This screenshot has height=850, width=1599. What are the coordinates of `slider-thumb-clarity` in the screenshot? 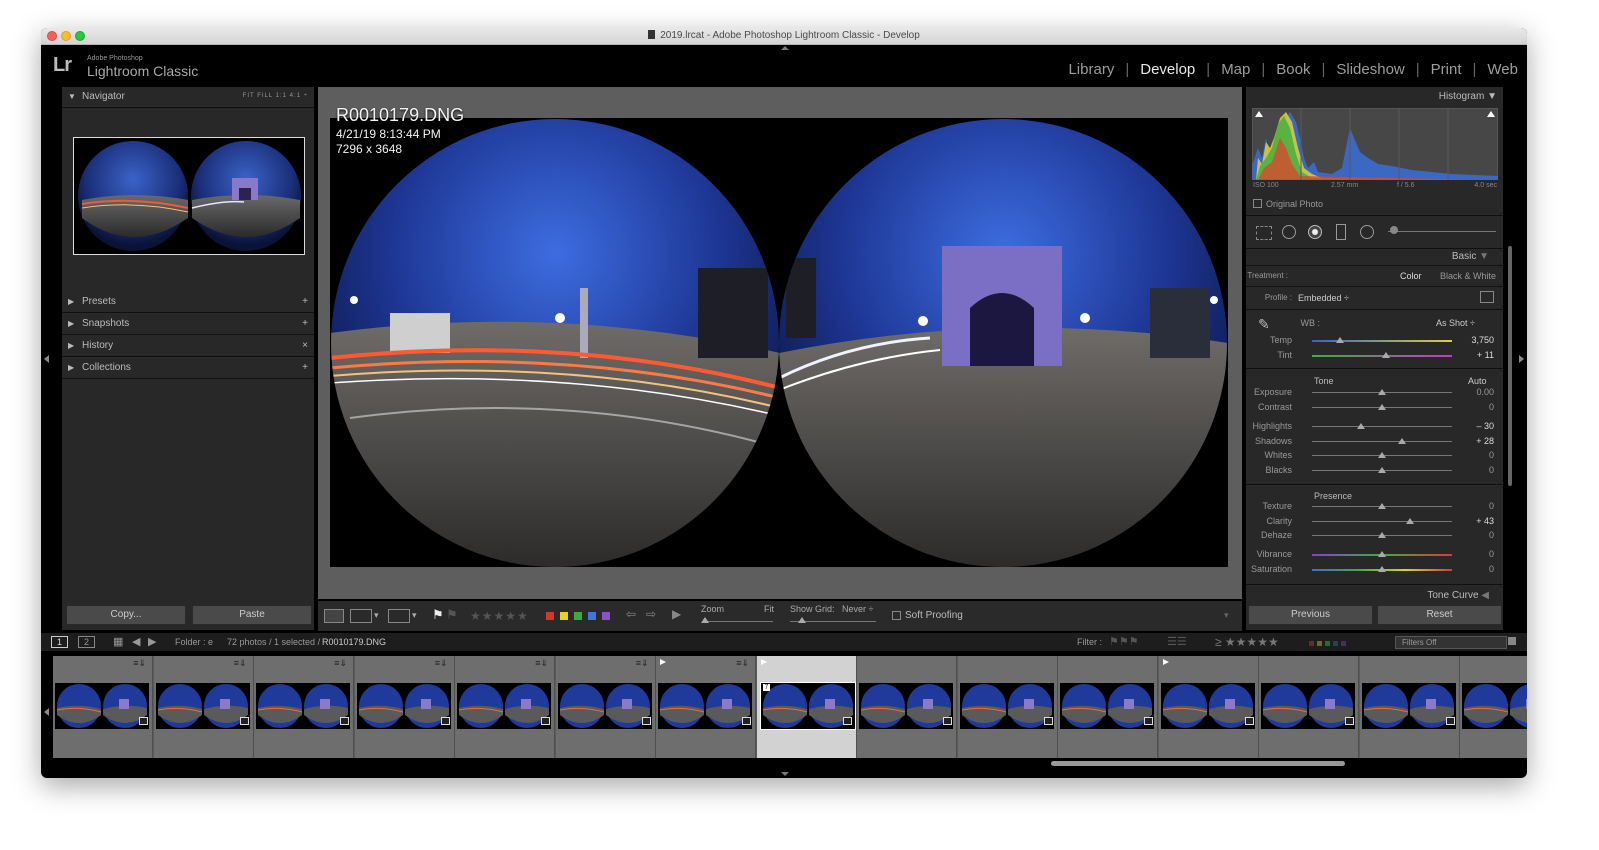 It's located at (1410, 521).